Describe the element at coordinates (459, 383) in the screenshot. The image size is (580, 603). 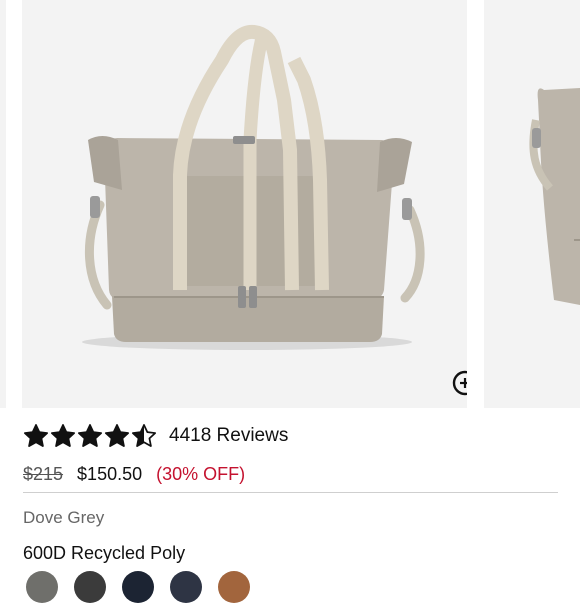
I see `zoom-in-icon` at that location.